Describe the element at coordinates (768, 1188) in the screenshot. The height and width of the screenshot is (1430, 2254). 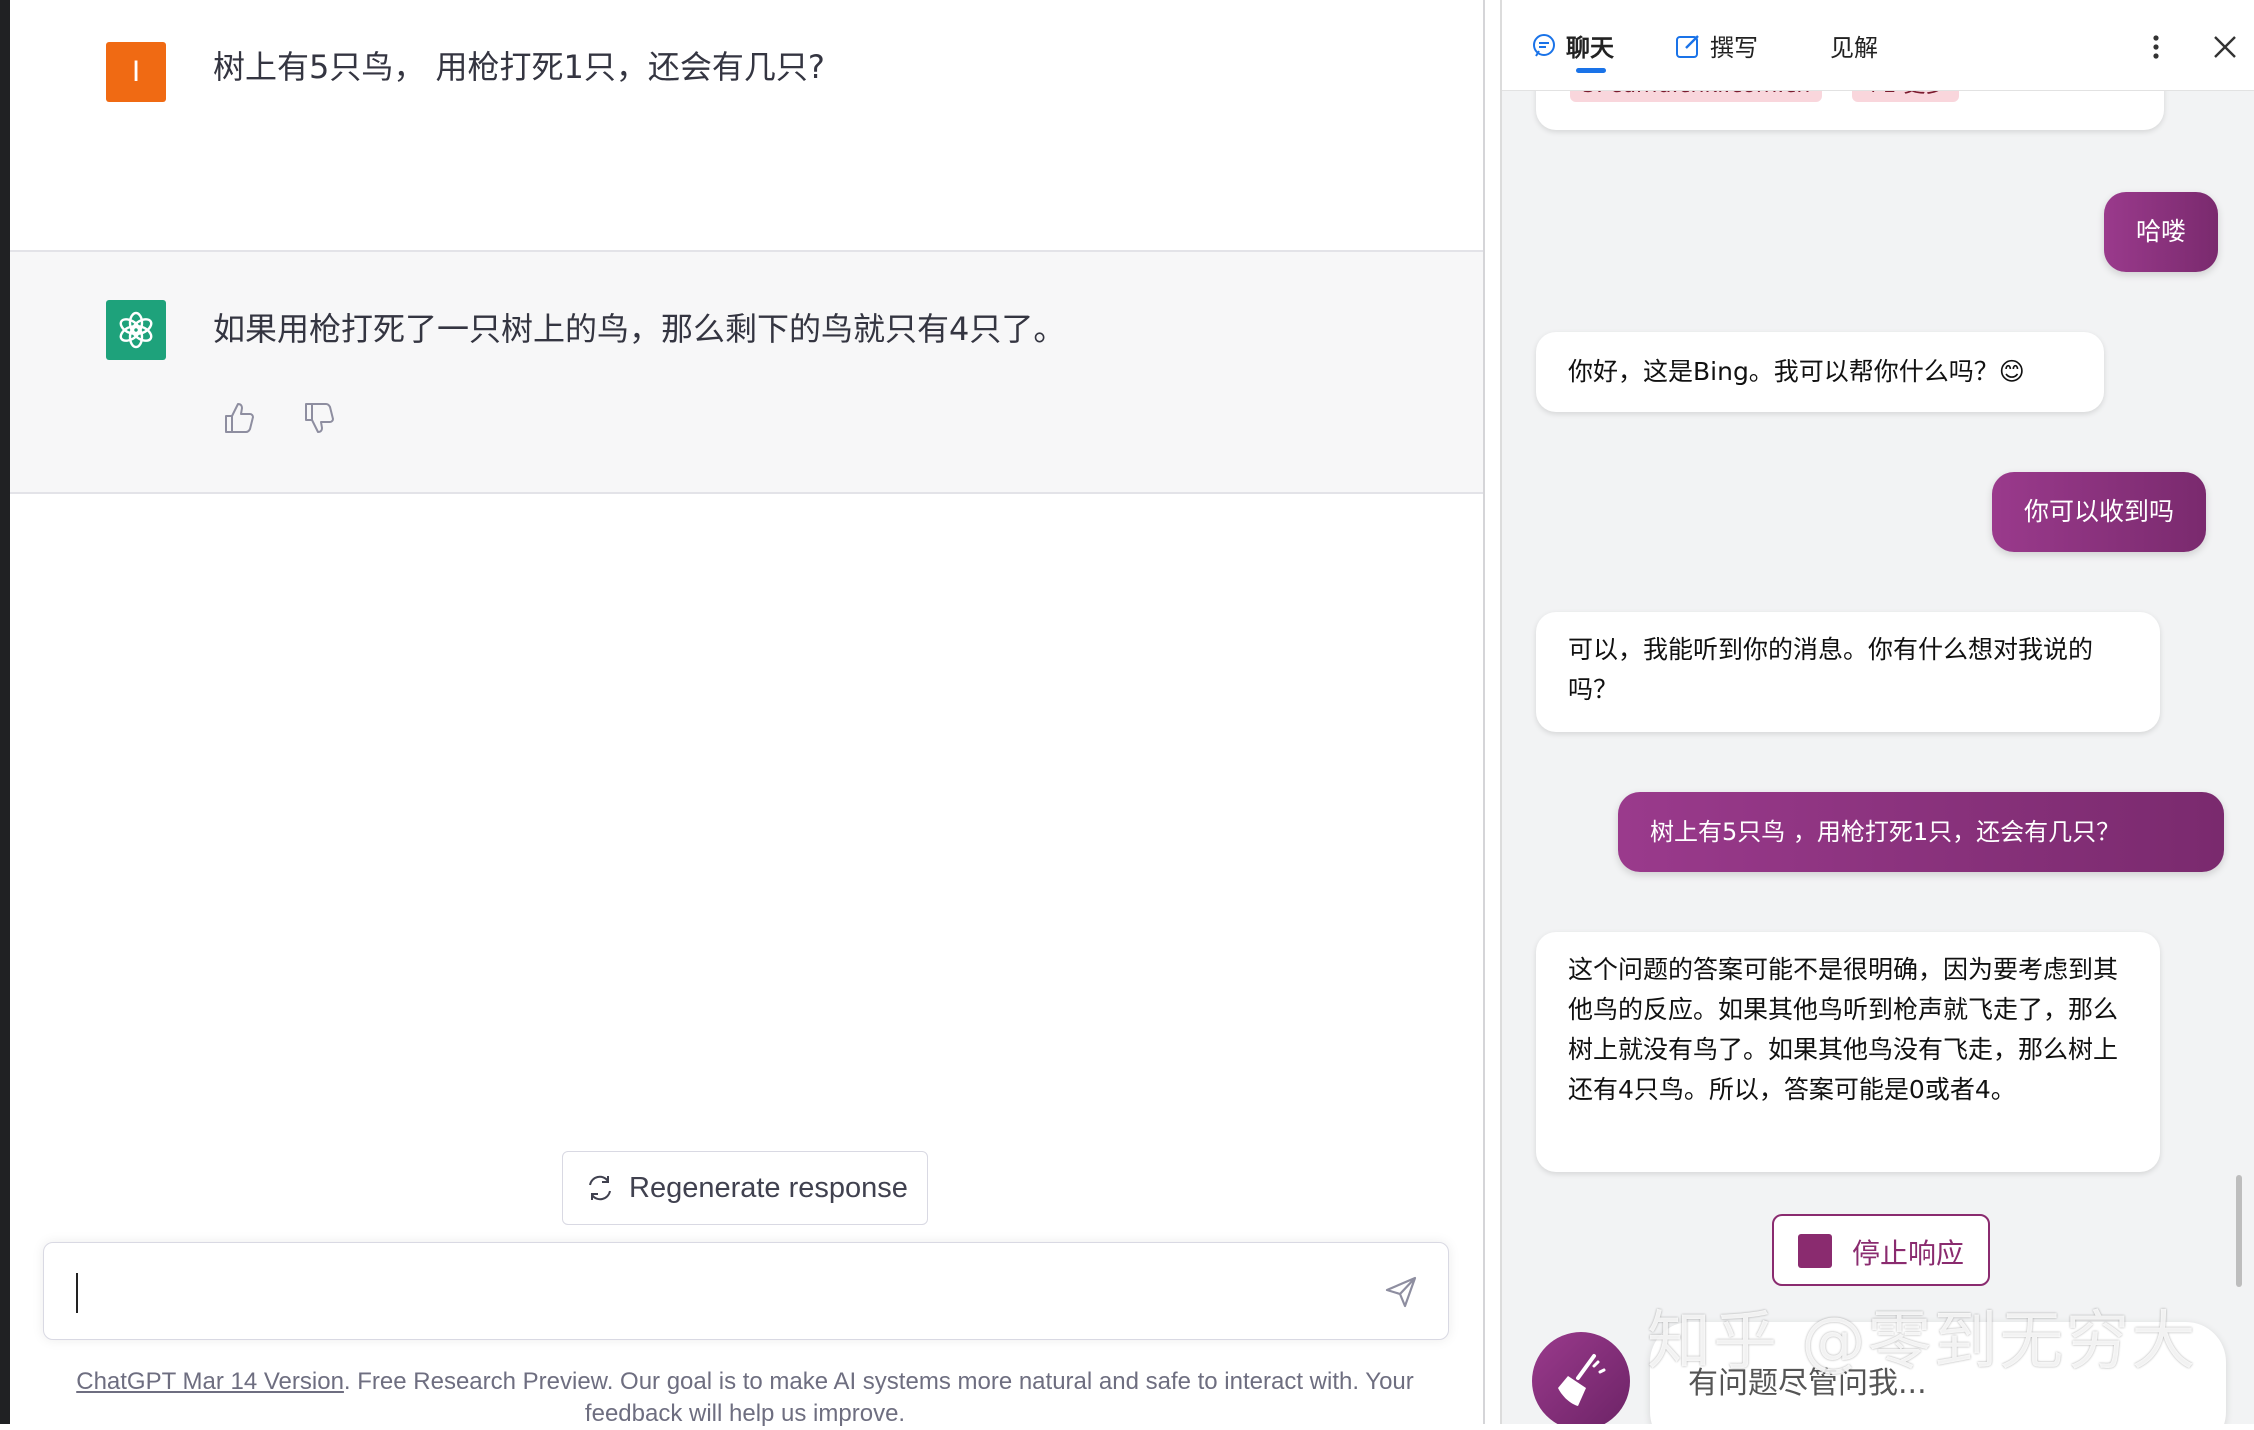
I see `regenerate-label: Regenerate response` at that location.